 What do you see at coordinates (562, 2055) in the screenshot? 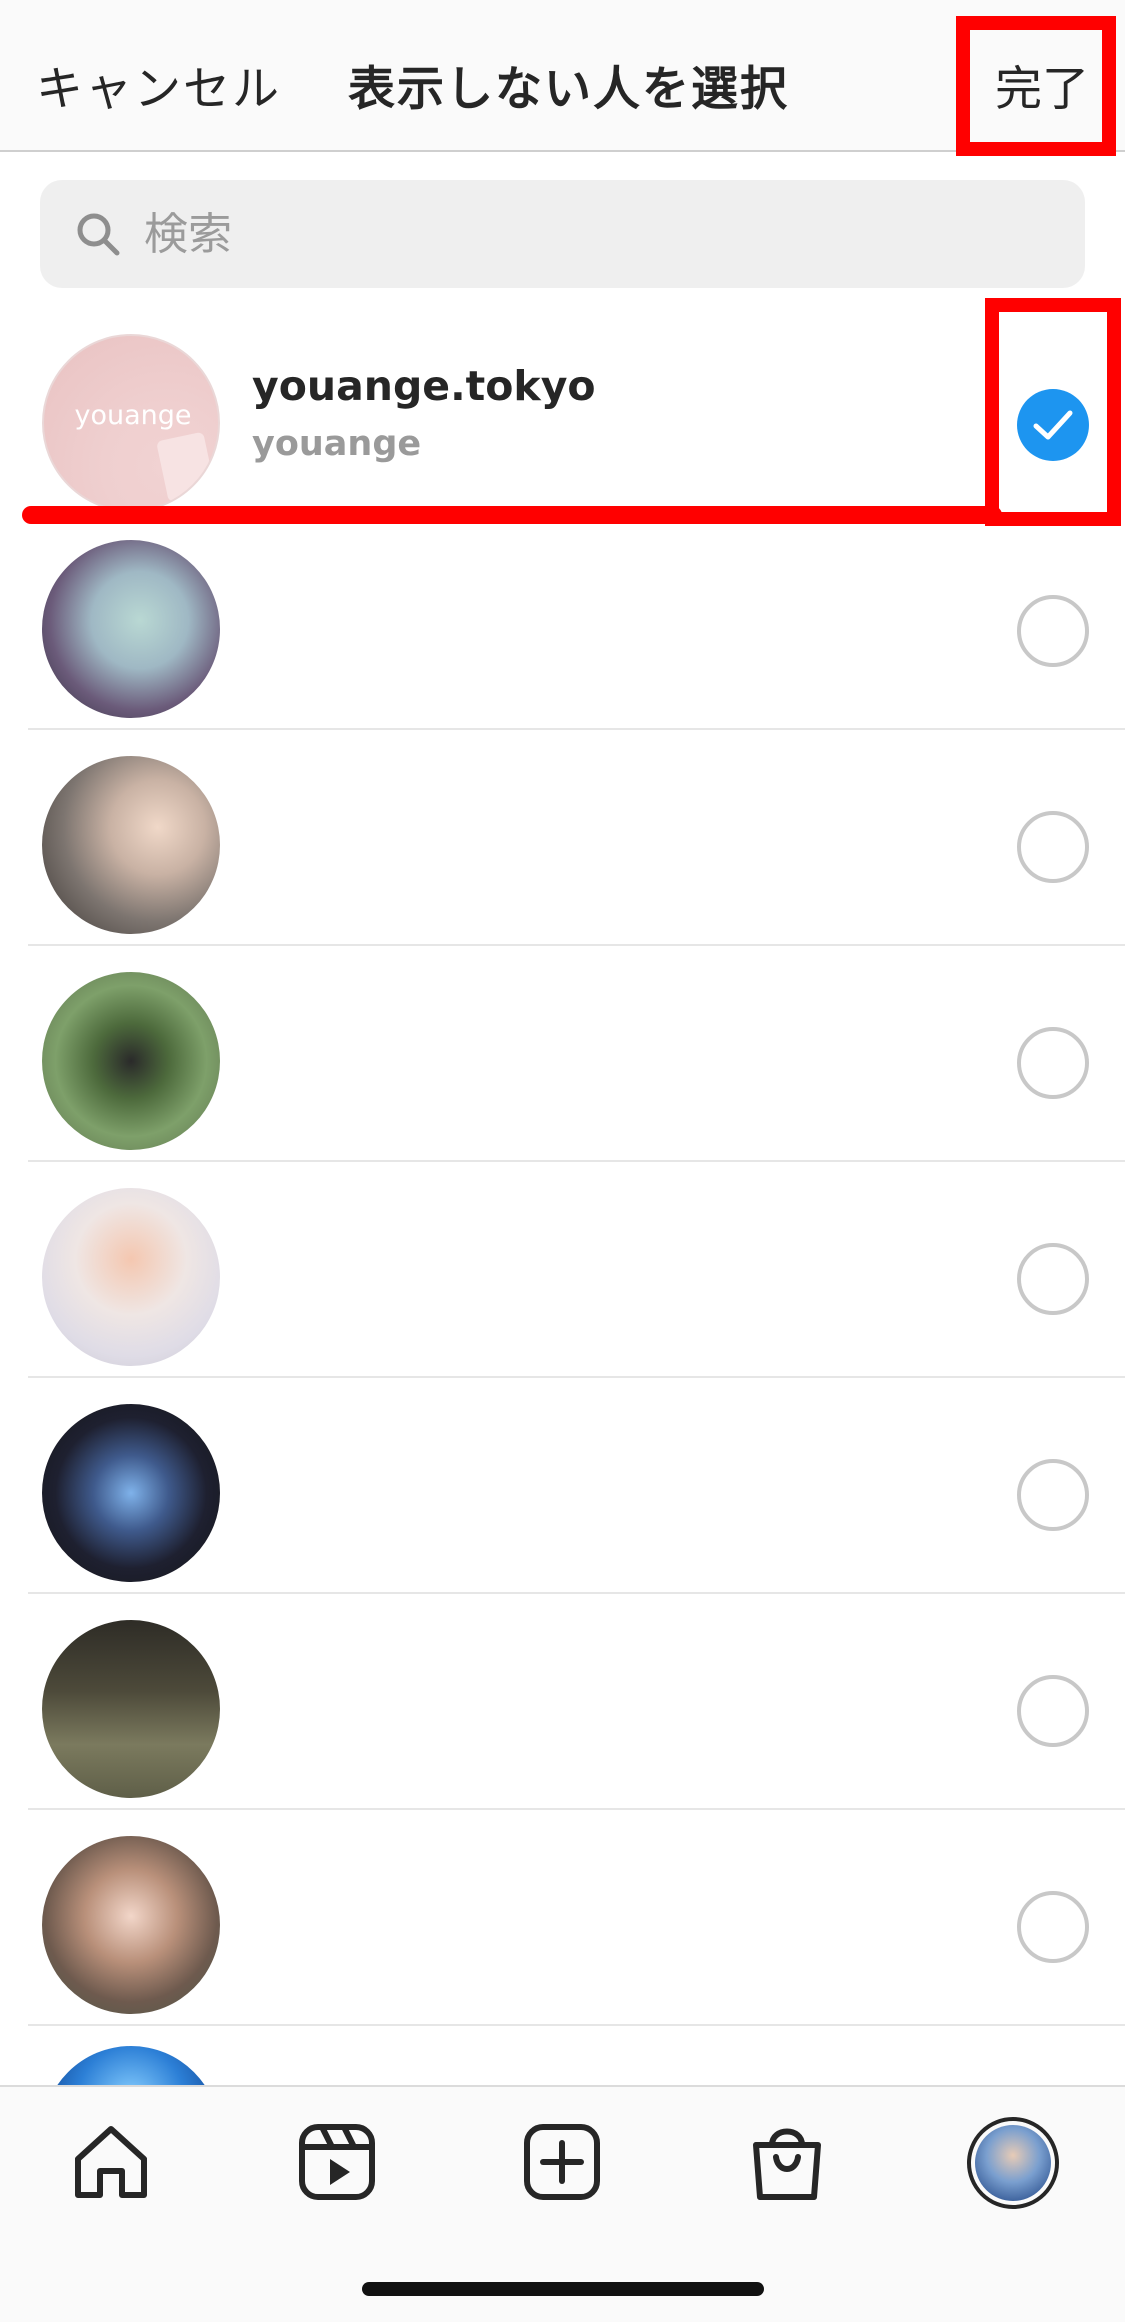
I see `account-row-partial` at bounding box center [562, 2055].